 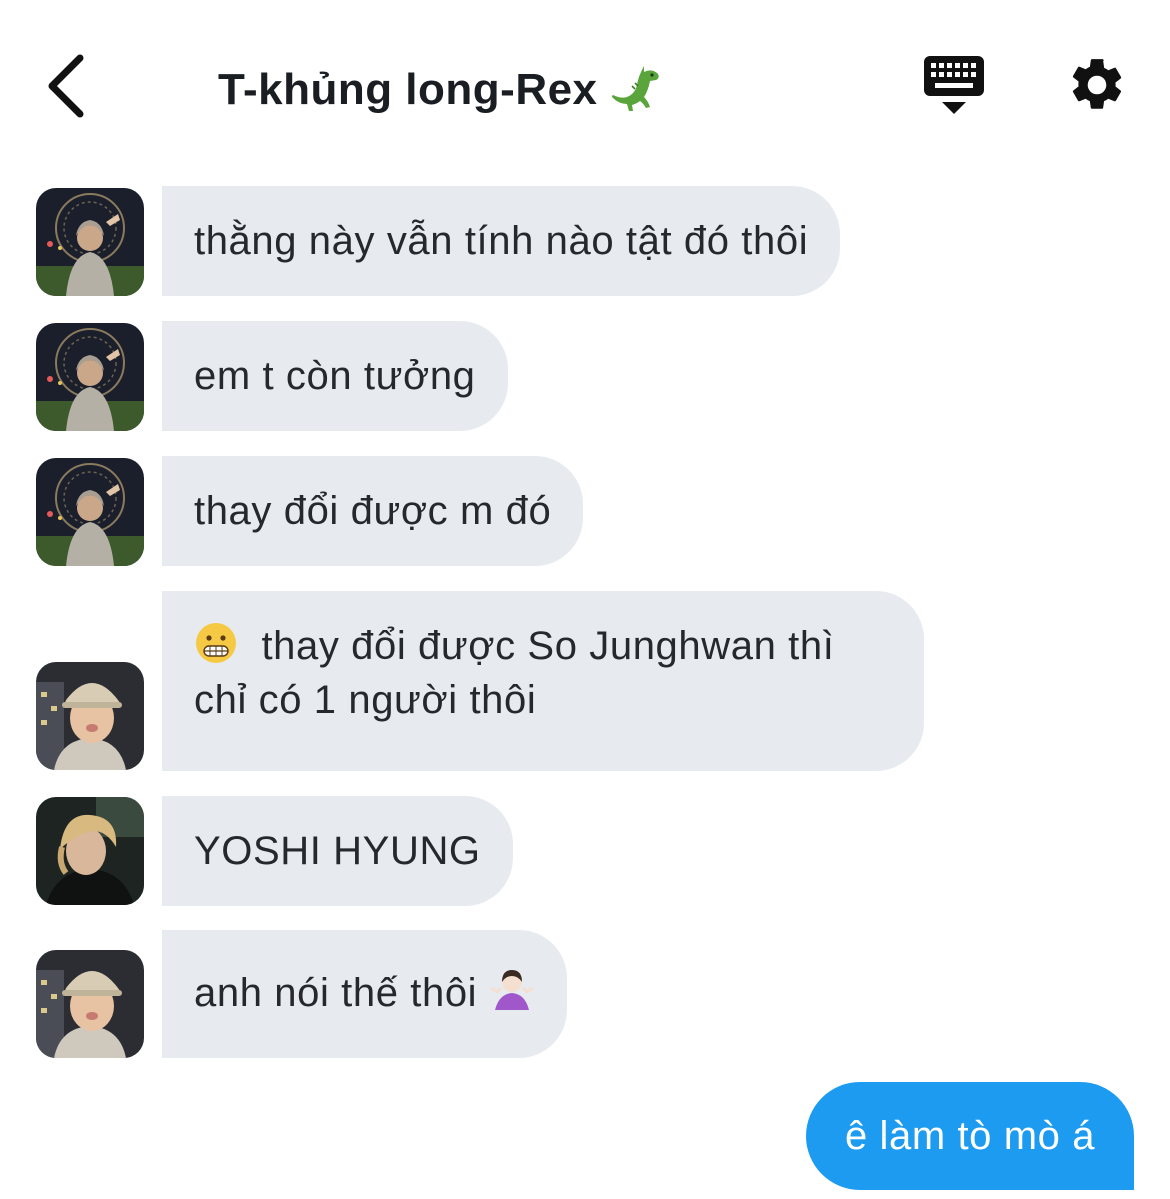 What do you see at coordinates (408, 89) in the screenshot?
I see `chat-title-text: T-khủng long-Rex` at bounding box center [408, 89].